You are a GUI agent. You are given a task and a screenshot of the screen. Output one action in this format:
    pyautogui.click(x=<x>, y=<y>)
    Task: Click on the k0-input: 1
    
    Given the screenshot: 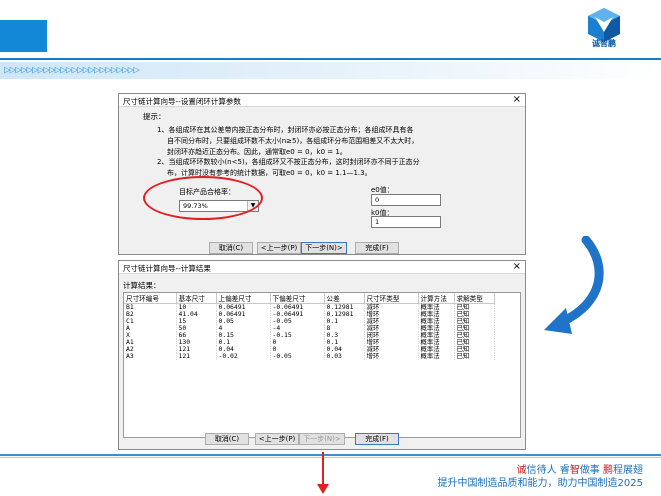 What is the action you would take?
    pyautogui.click(x=406, y=222)
    